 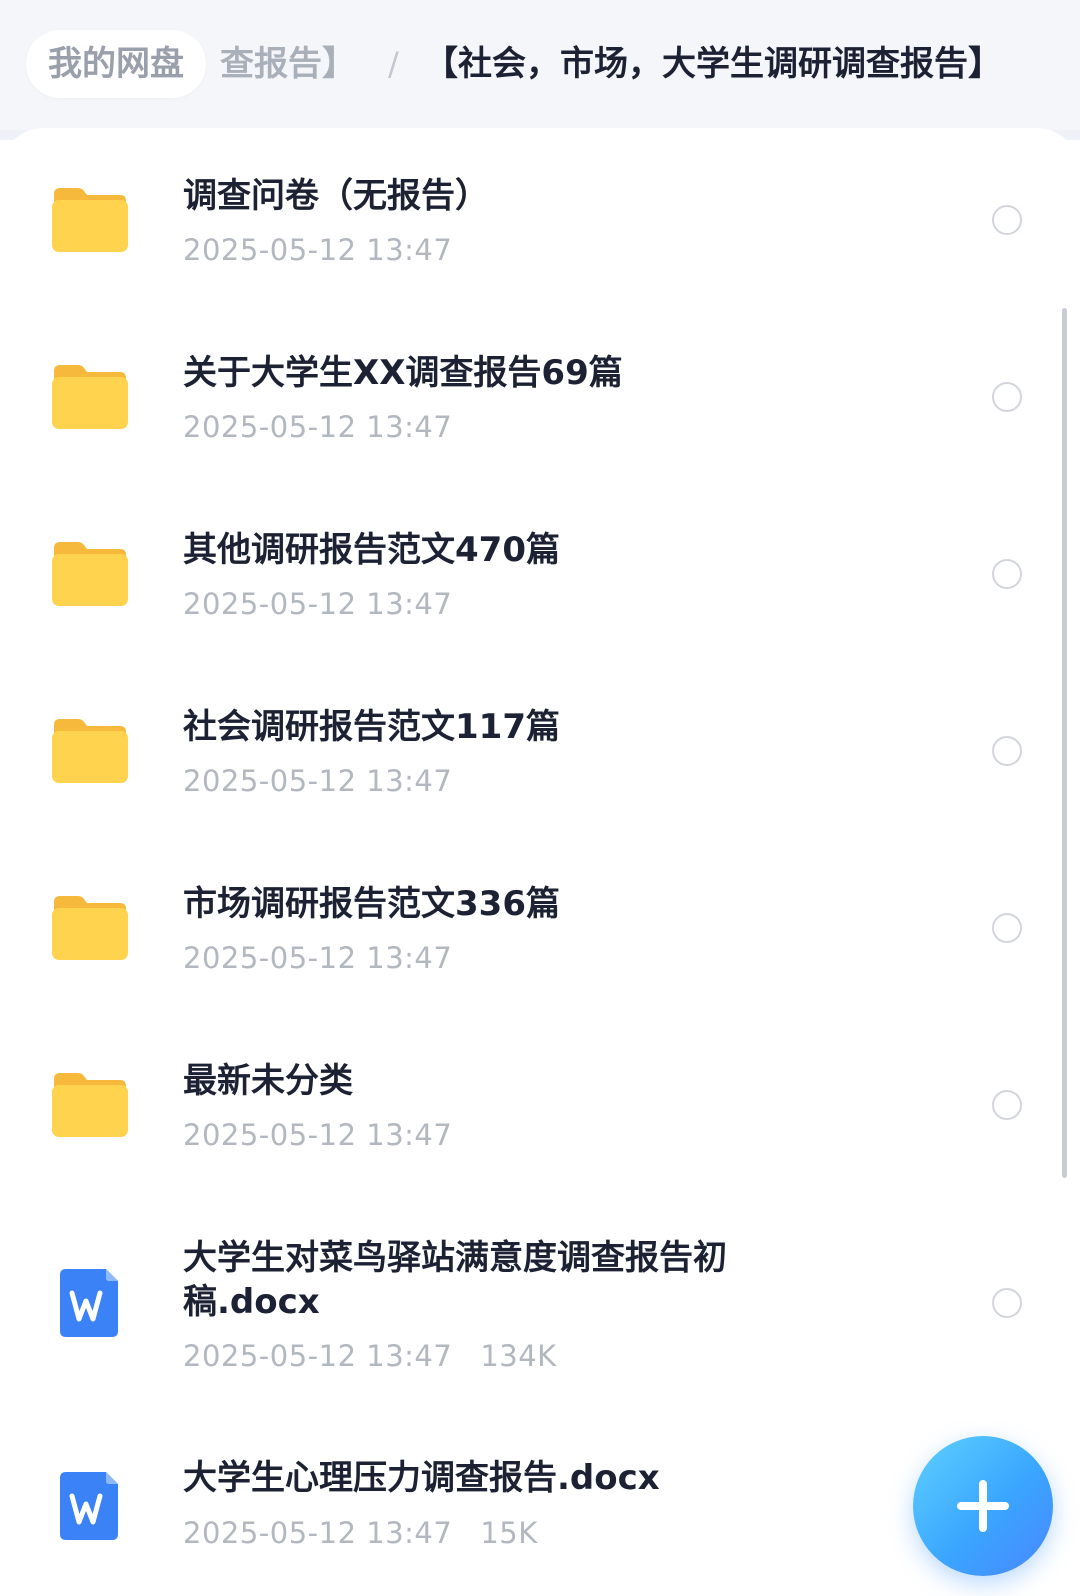 I want to click on item-name: 关于大学生XX调查报告69篇, so click(x=403, y=373).